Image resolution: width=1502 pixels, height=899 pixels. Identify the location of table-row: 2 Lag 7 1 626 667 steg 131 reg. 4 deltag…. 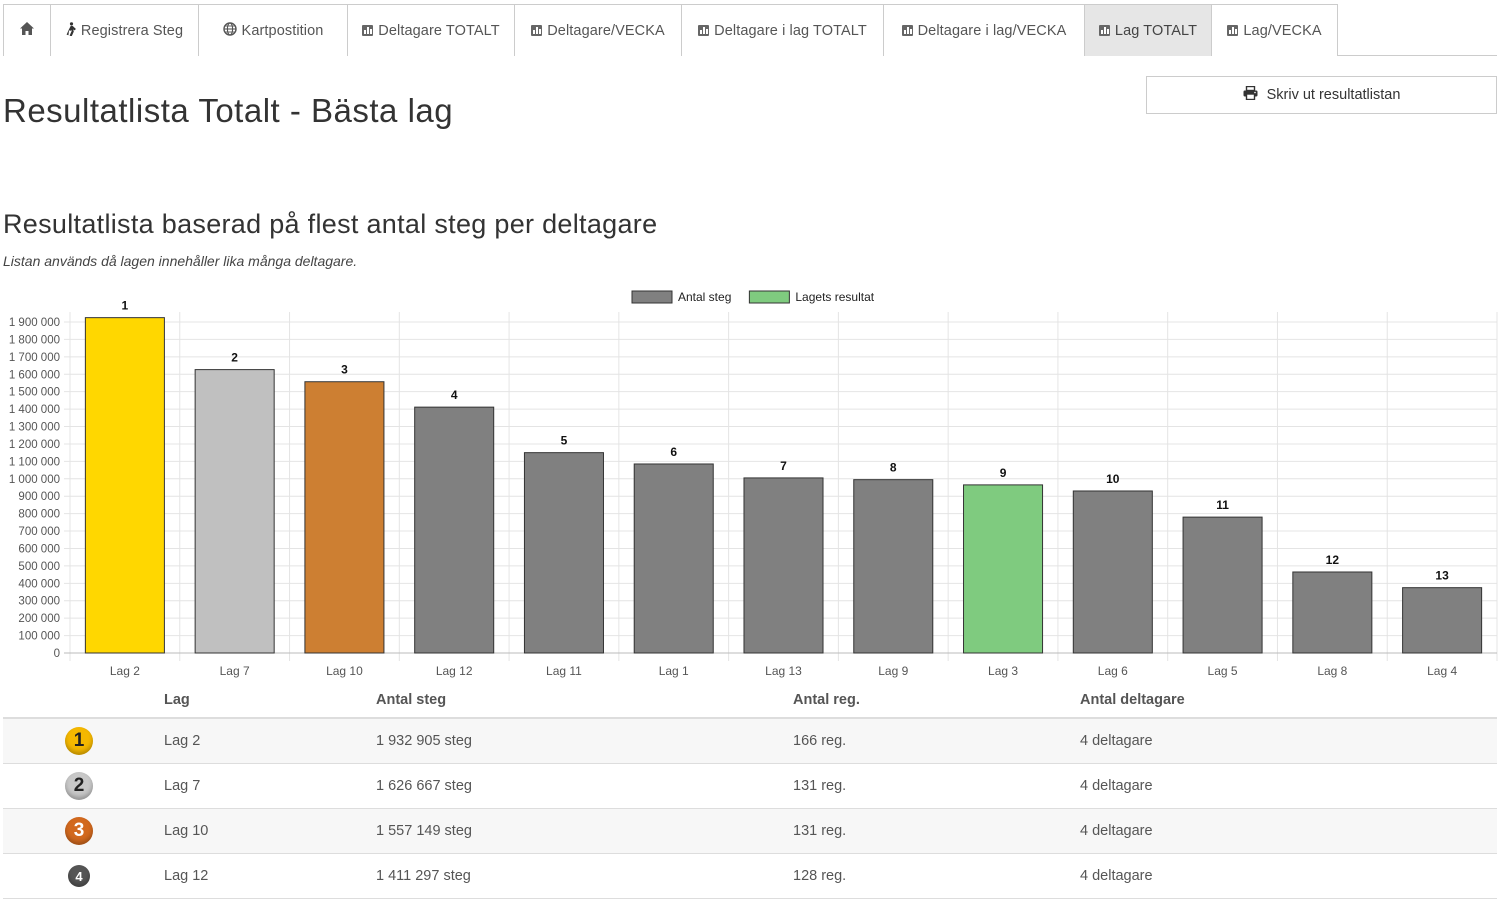
(750, 786).